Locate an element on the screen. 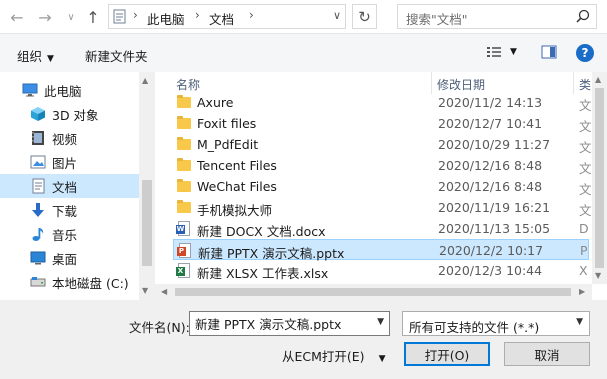 The height and width of the screenshot is (379, 607). refresh-icon: ↻ is located at coordinates (364, 16).